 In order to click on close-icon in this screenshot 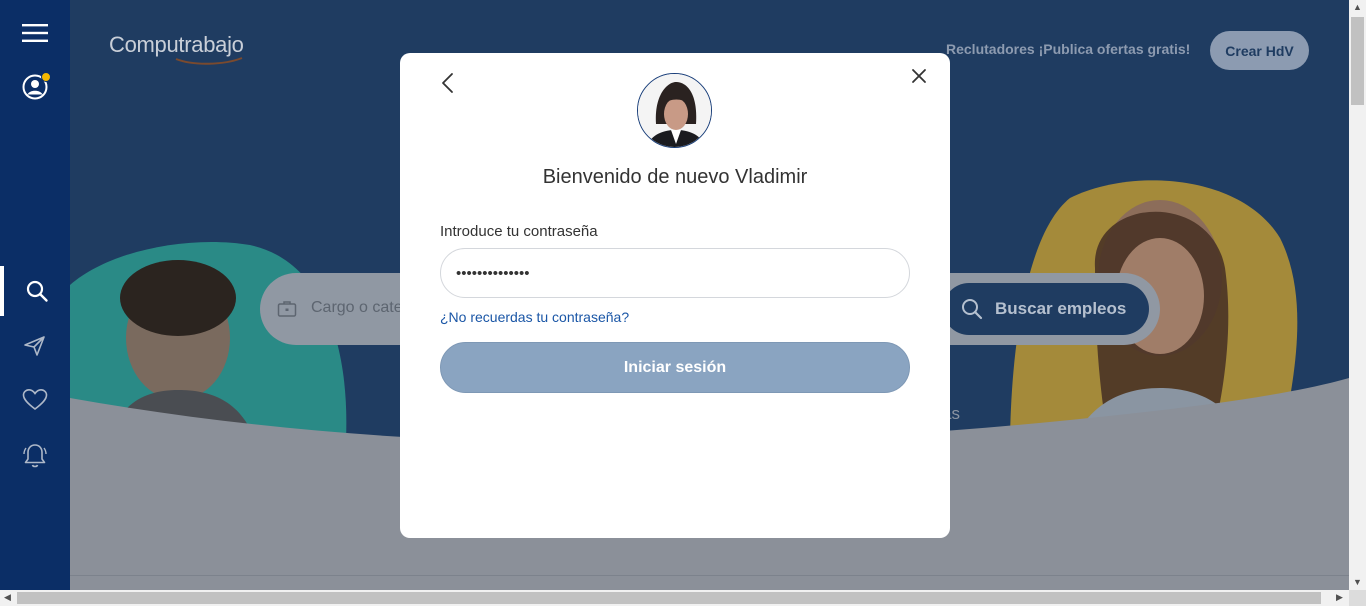, I will do `click(919, 76)`.